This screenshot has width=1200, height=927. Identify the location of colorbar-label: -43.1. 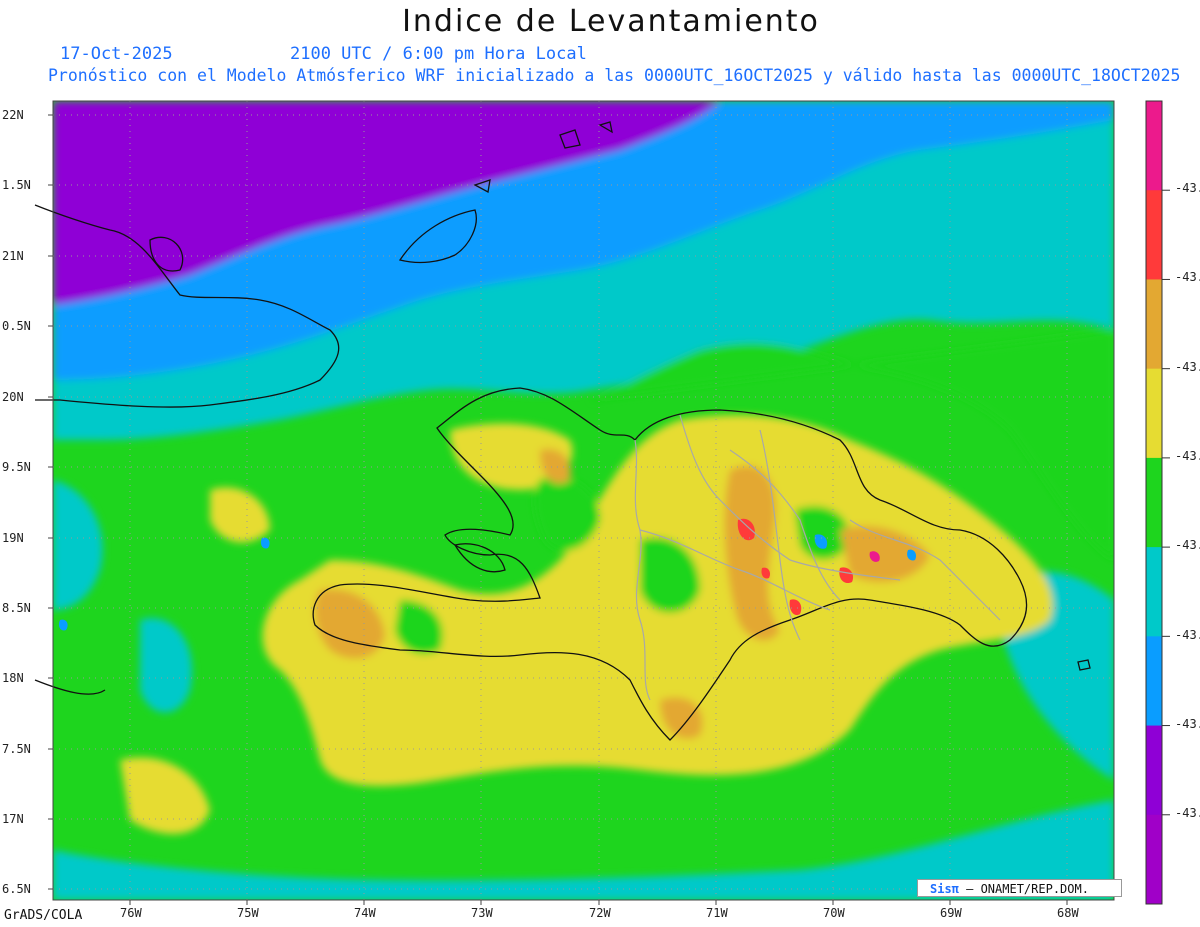
(1187, 188).